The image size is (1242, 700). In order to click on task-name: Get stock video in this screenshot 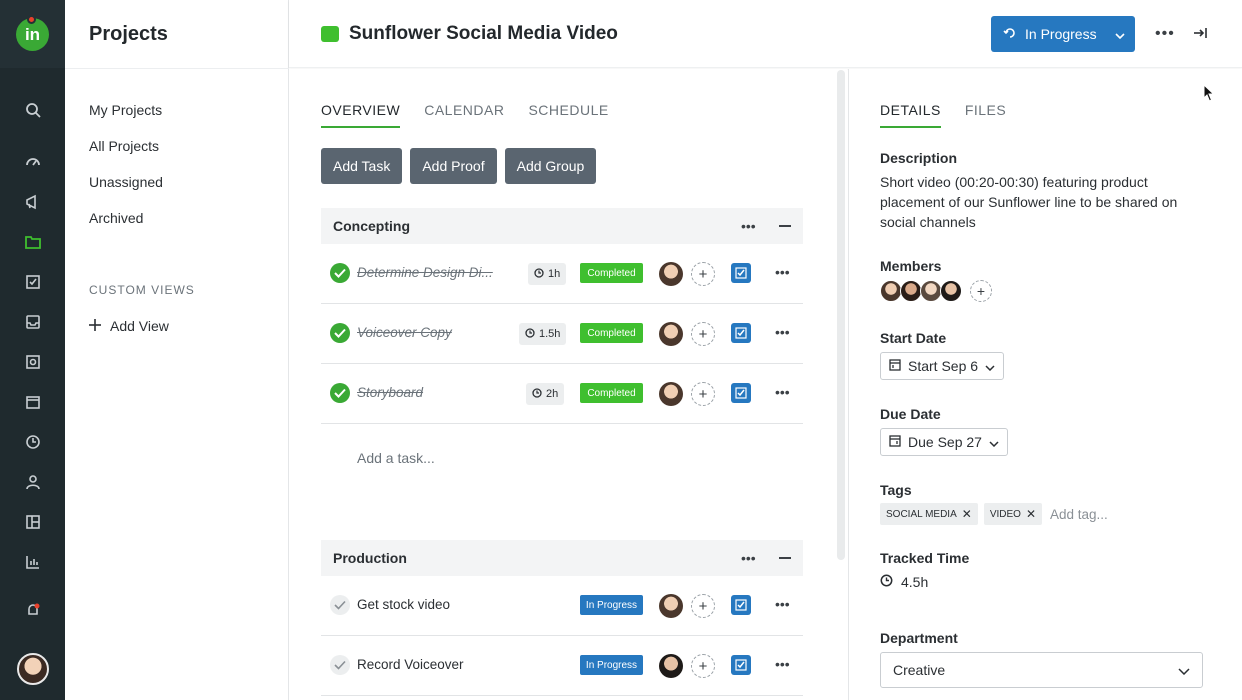, I will do `click(457, 604)`.